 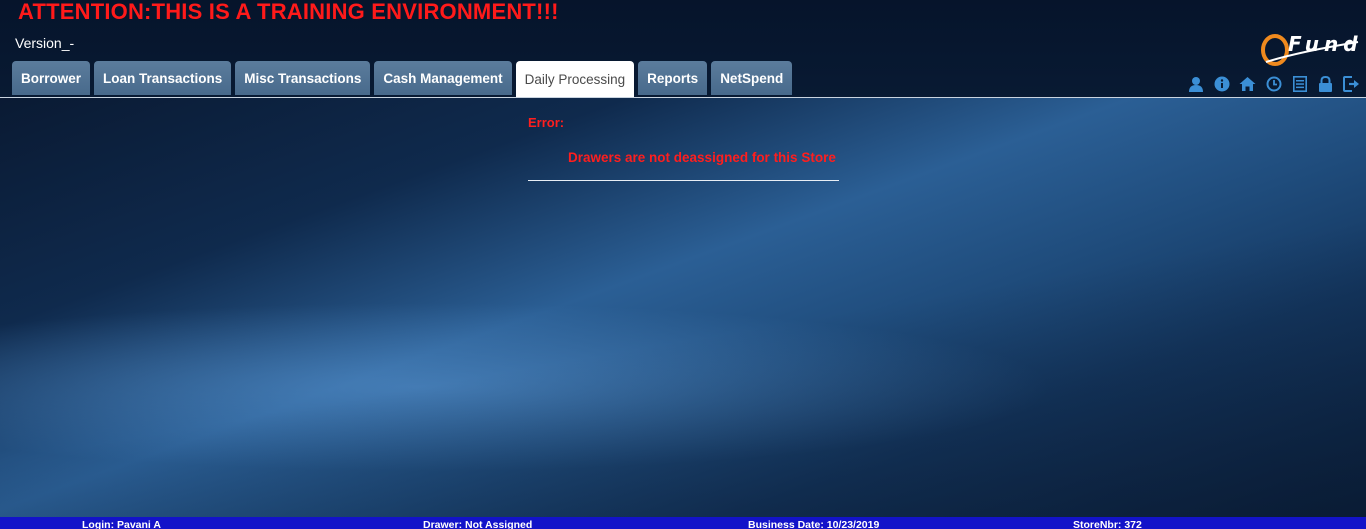 What do you see at coordinates (546, 122) in the screenshot?
I see `error-label: Error:` at bounding box center [546, 122].